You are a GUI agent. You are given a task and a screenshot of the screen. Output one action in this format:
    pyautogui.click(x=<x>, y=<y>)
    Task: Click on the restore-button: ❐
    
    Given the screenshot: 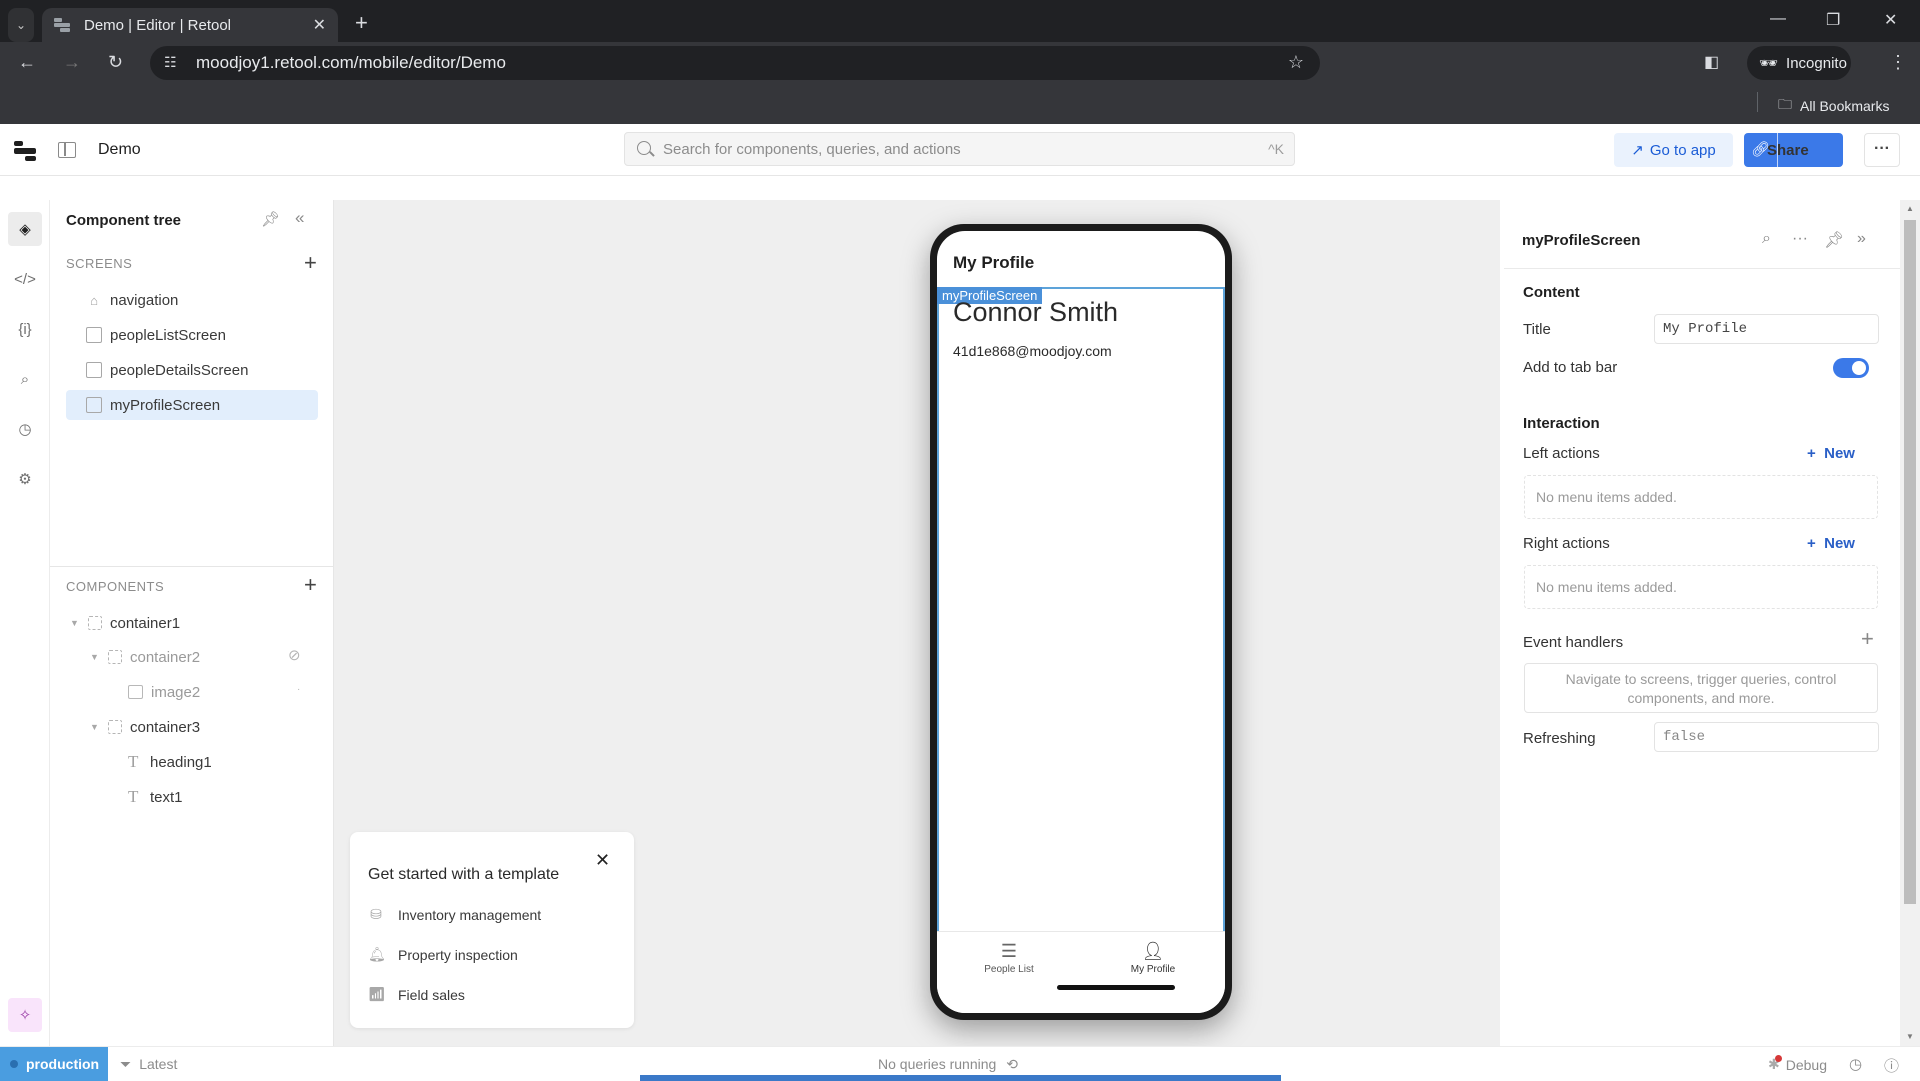 What is the action you would take?
    pyautogui.click(x=1833, y=20)
    